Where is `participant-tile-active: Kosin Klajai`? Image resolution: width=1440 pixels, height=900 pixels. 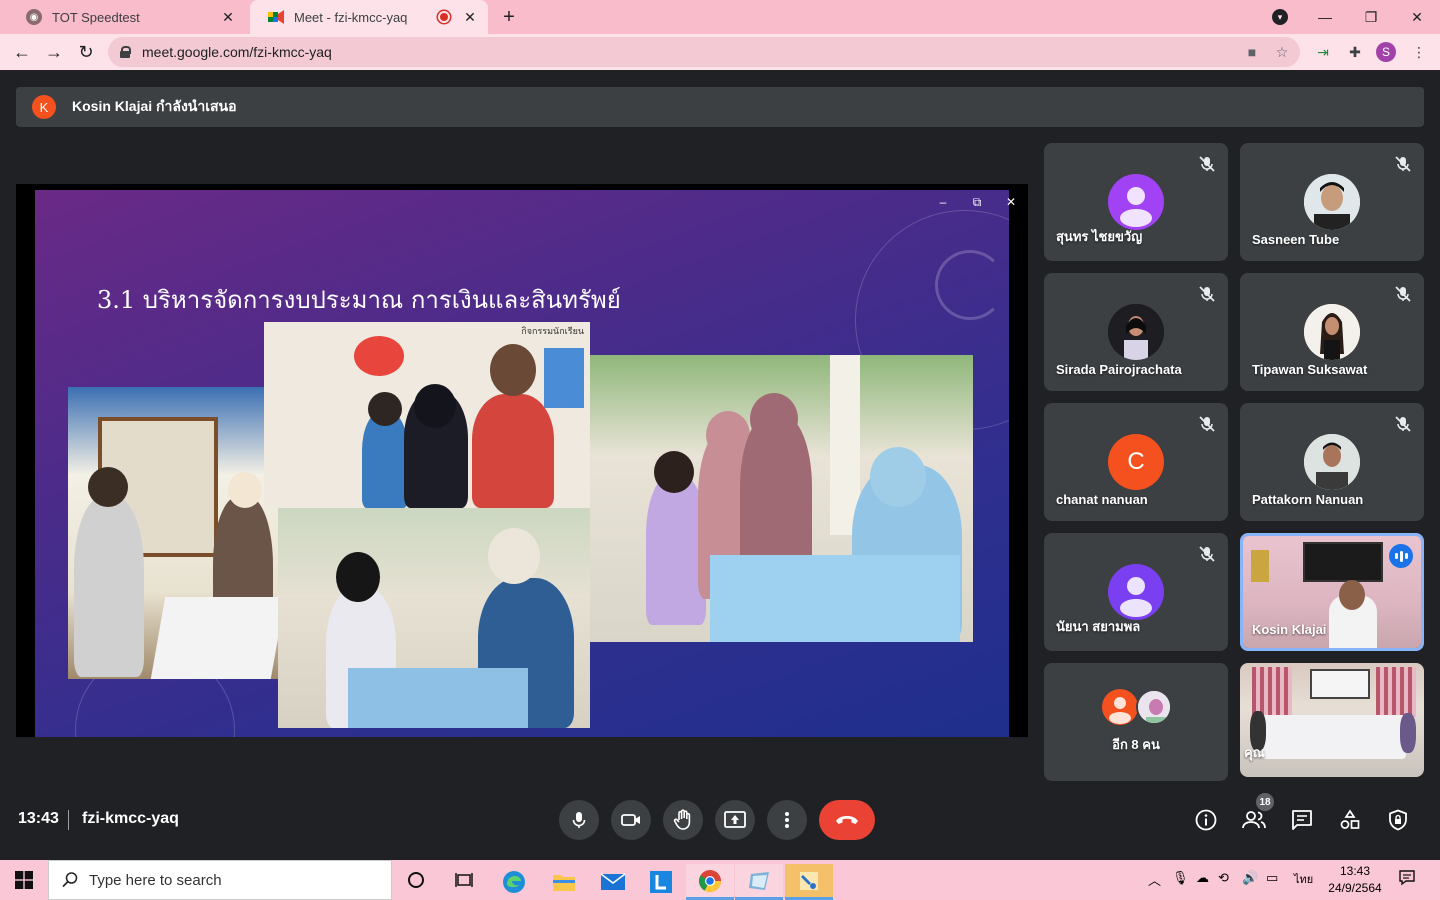 participant-tile-active: Kosin Klajai is located at coordinates (1332, 592).